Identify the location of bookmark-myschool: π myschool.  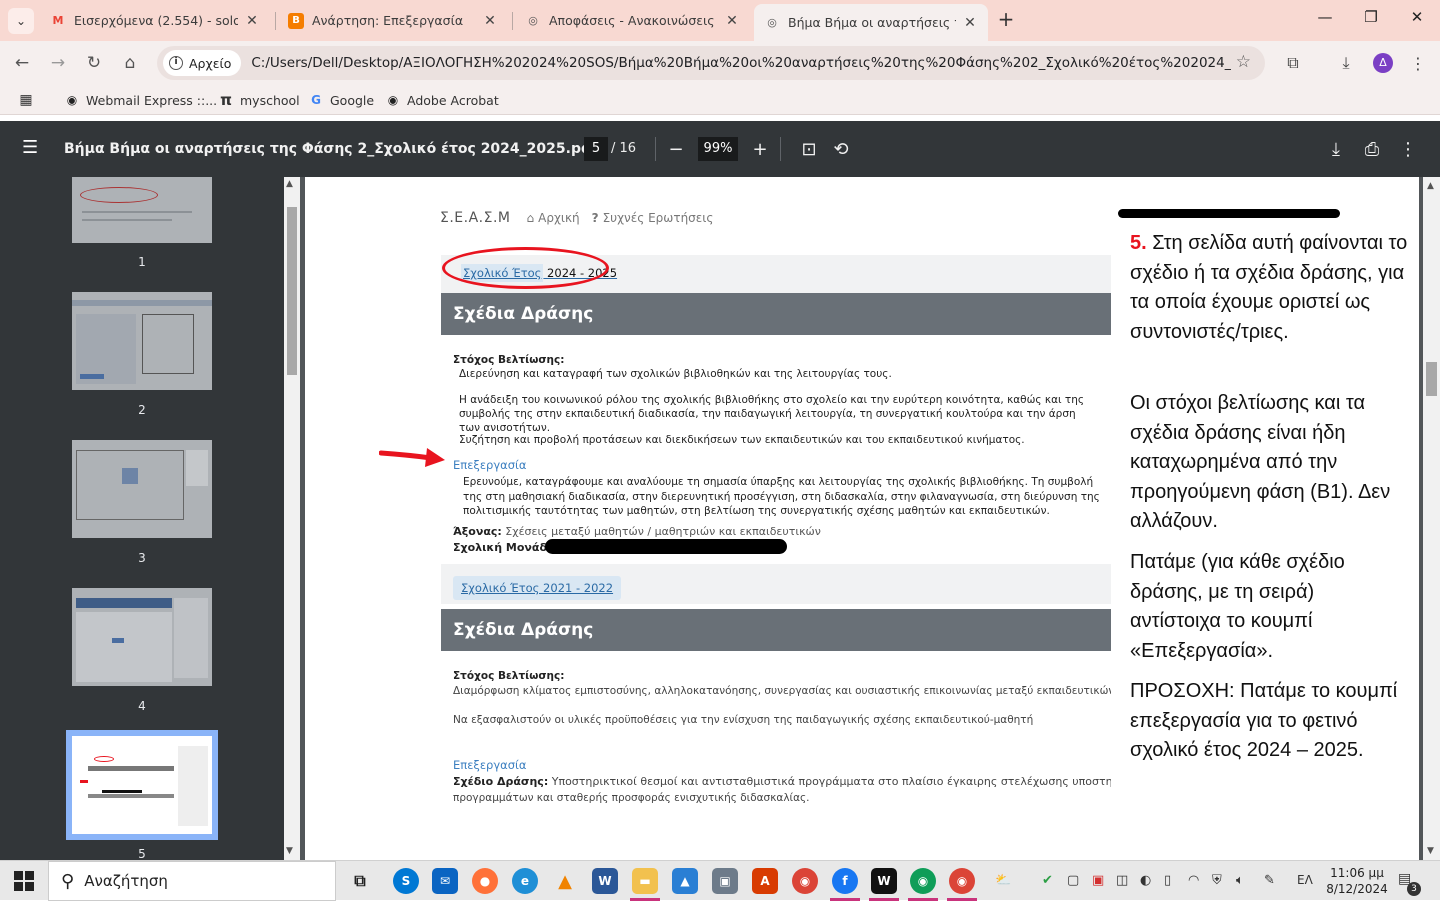
(259, 100).